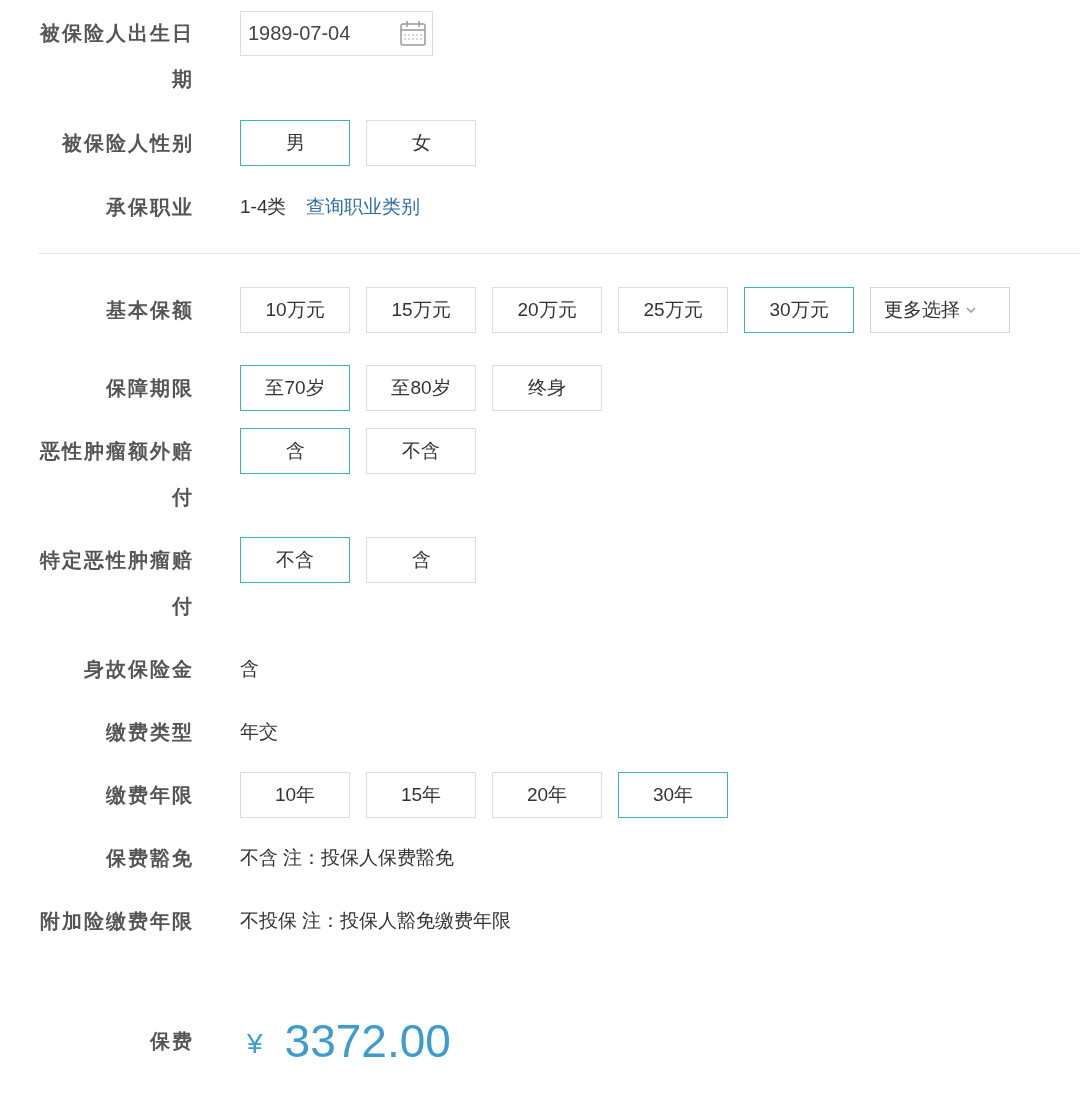 This screenshot has width=1080, height=1094. Describe the element at coordinates (376, 921) in the screenshot. I see `field-value: 不投保 注：投保人豁免缴费年限` at that location.